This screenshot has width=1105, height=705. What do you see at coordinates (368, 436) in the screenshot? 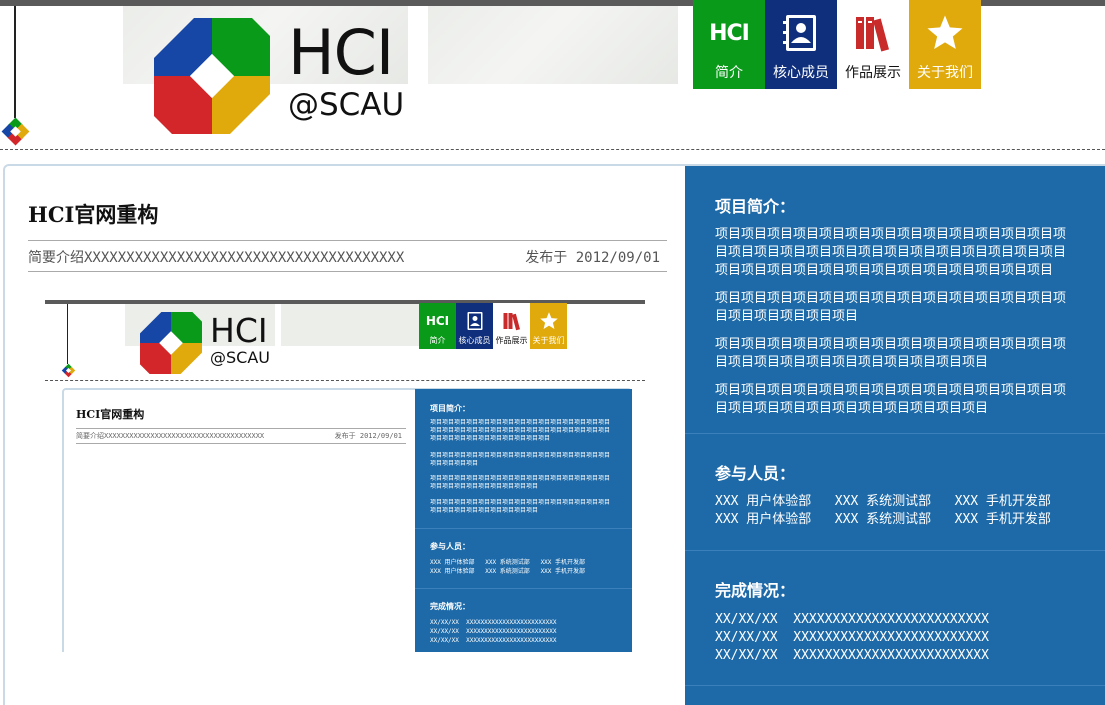
I see `thumb-post-date: 发布于 2012/09/01` at bounding box center [368, 436].